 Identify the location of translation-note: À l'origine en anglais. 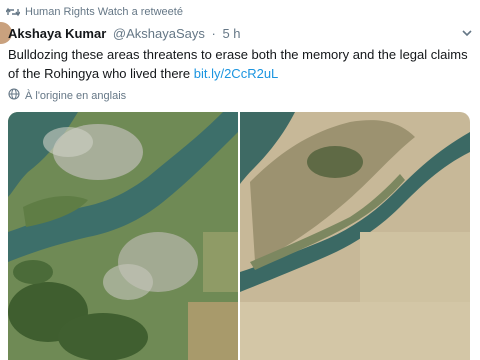
(67, 95).